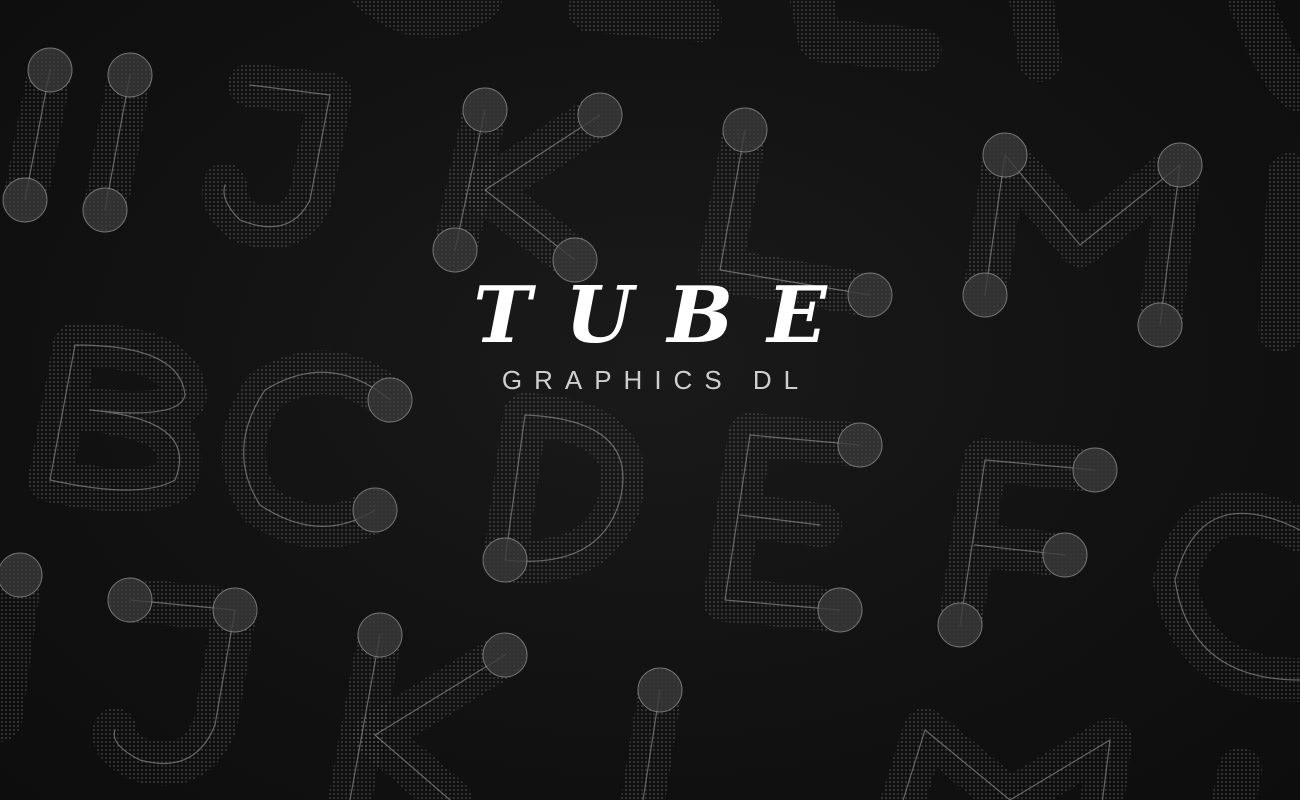 The image size is (1300, 800). Describe the element at coordinates (667, 315) in the screenshot. I see `poster-title: TUBE` at that location.